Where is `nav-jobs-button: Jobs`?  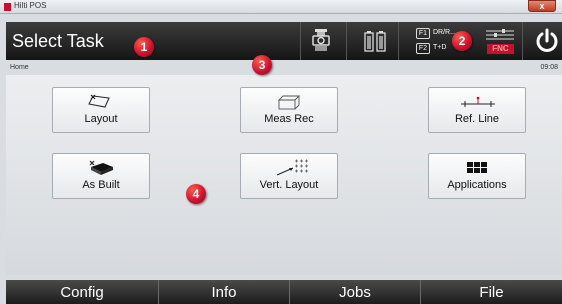
nav-jobs-button: Jobs is located at coordinates (355, 292).